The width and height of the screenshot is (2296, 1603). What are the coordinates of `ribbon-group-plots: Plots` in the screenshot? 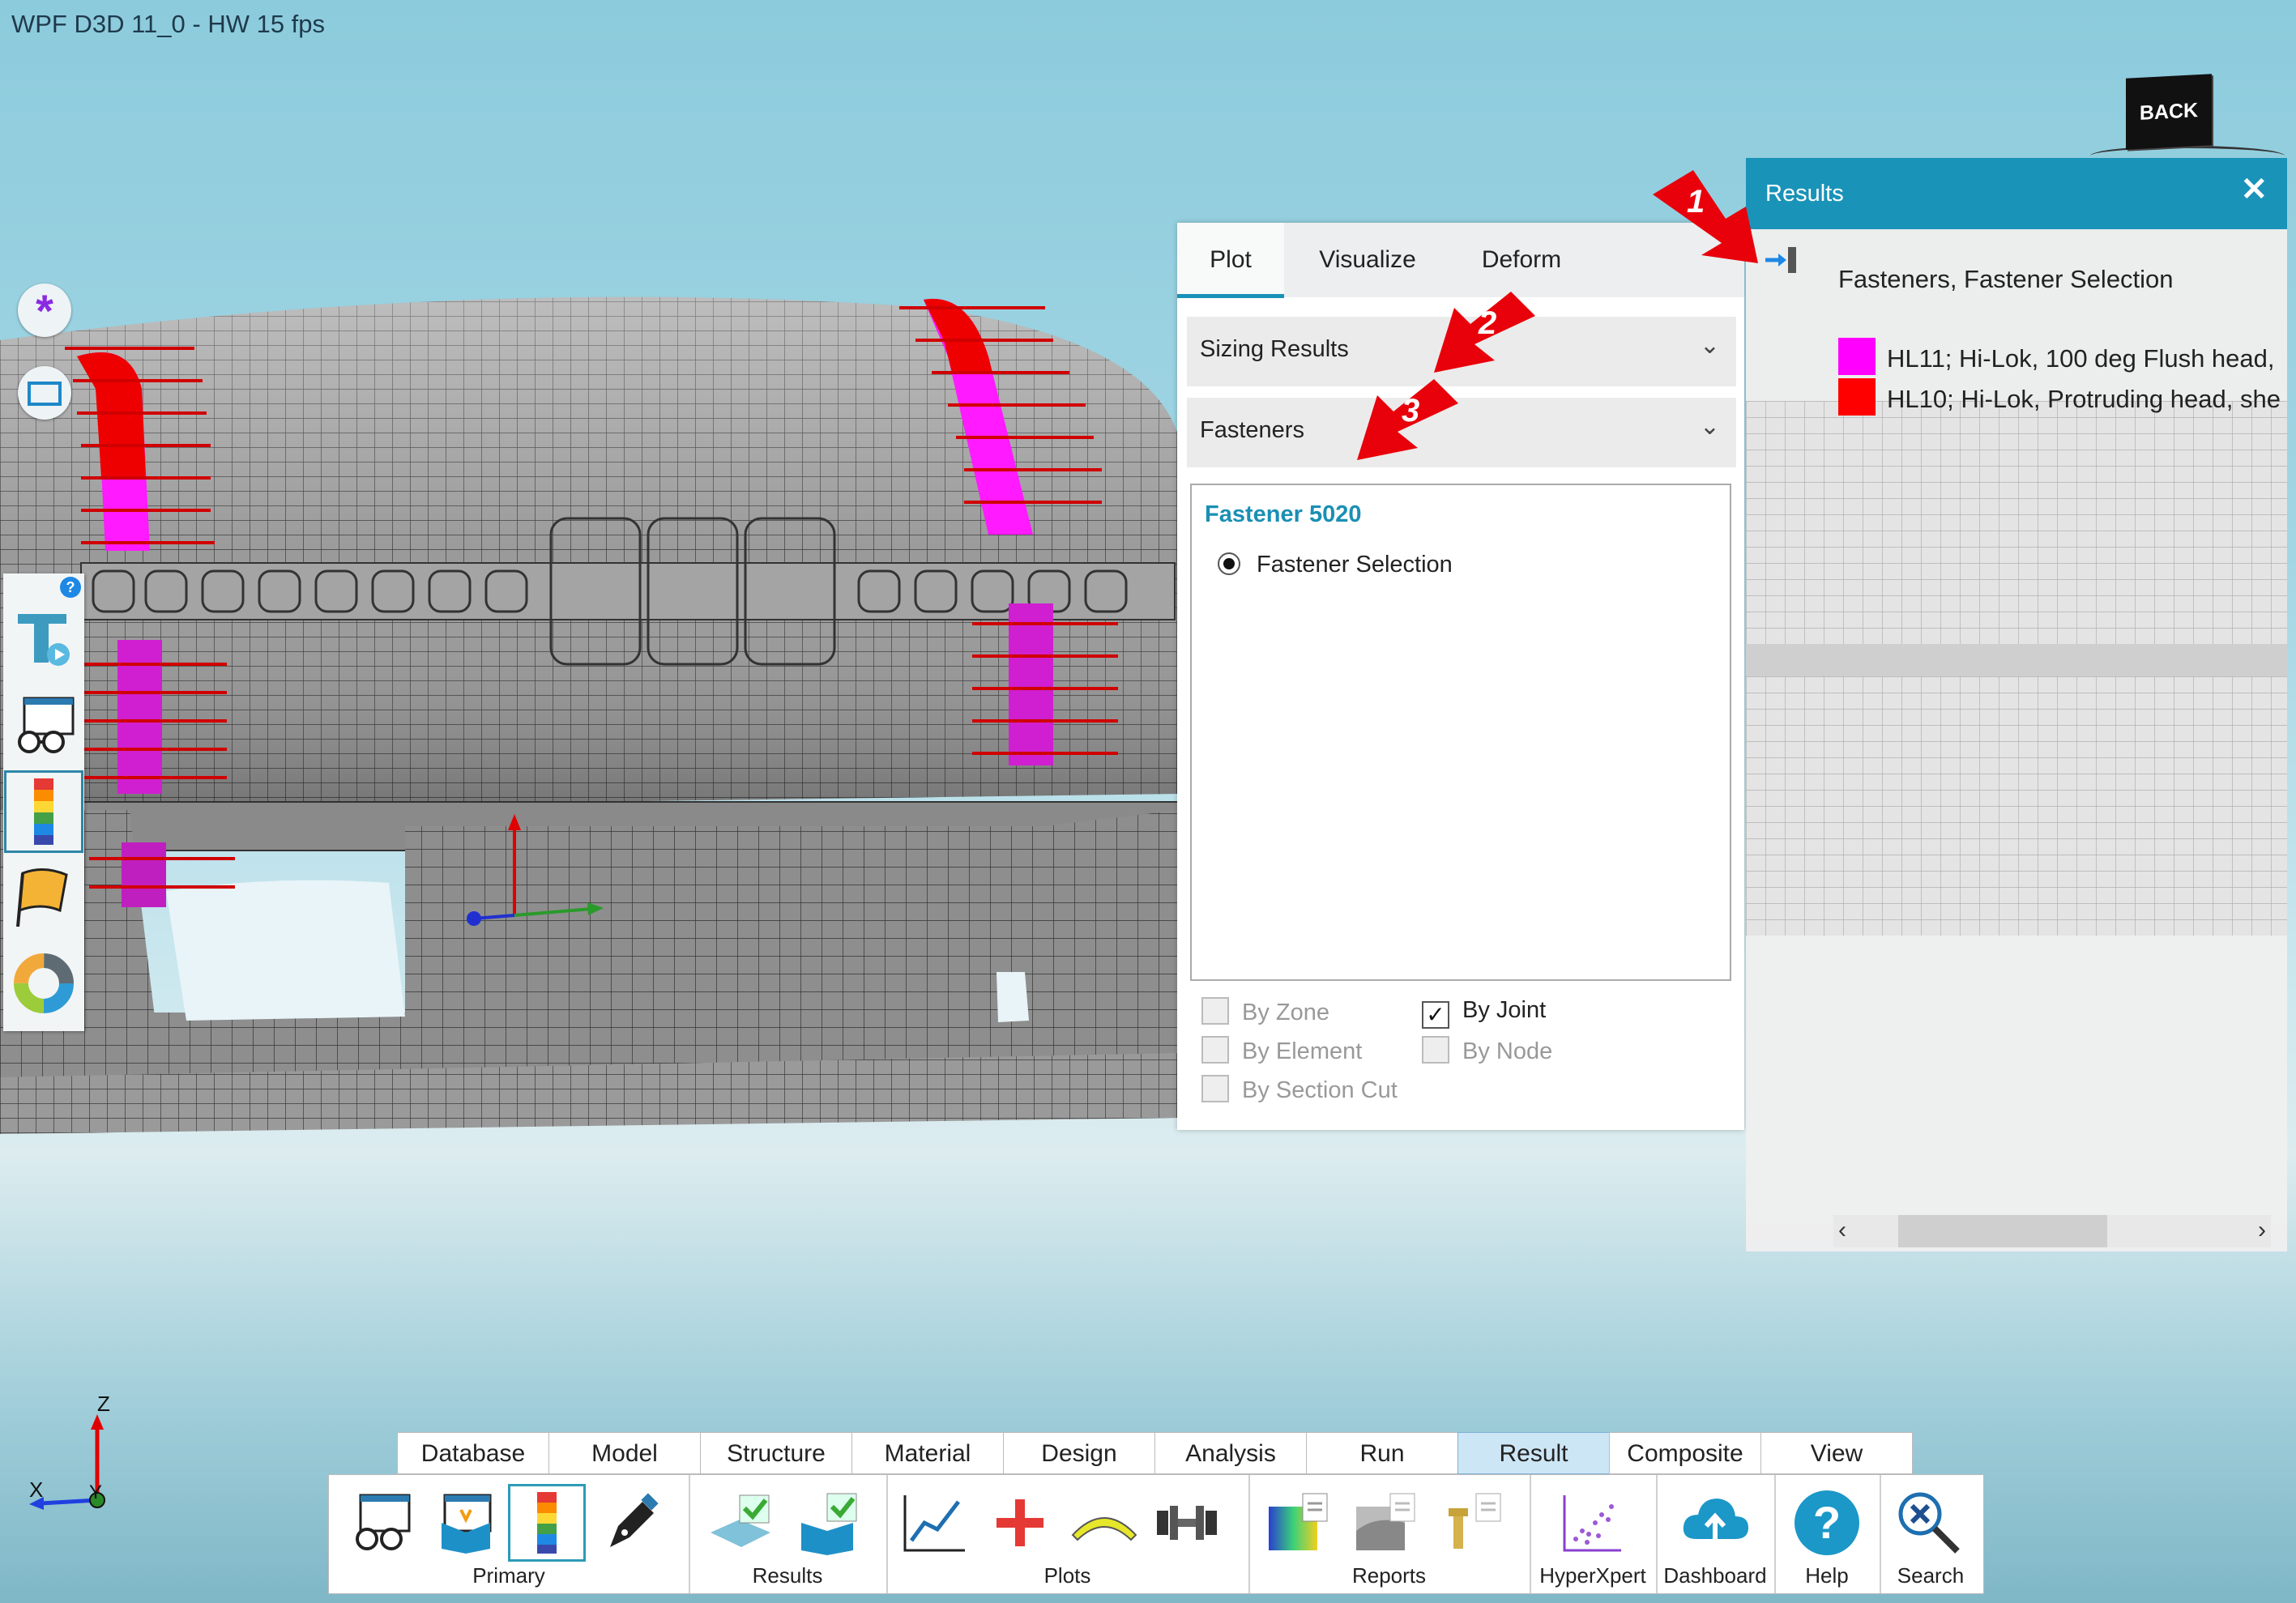 It's located at (1068, 1534).